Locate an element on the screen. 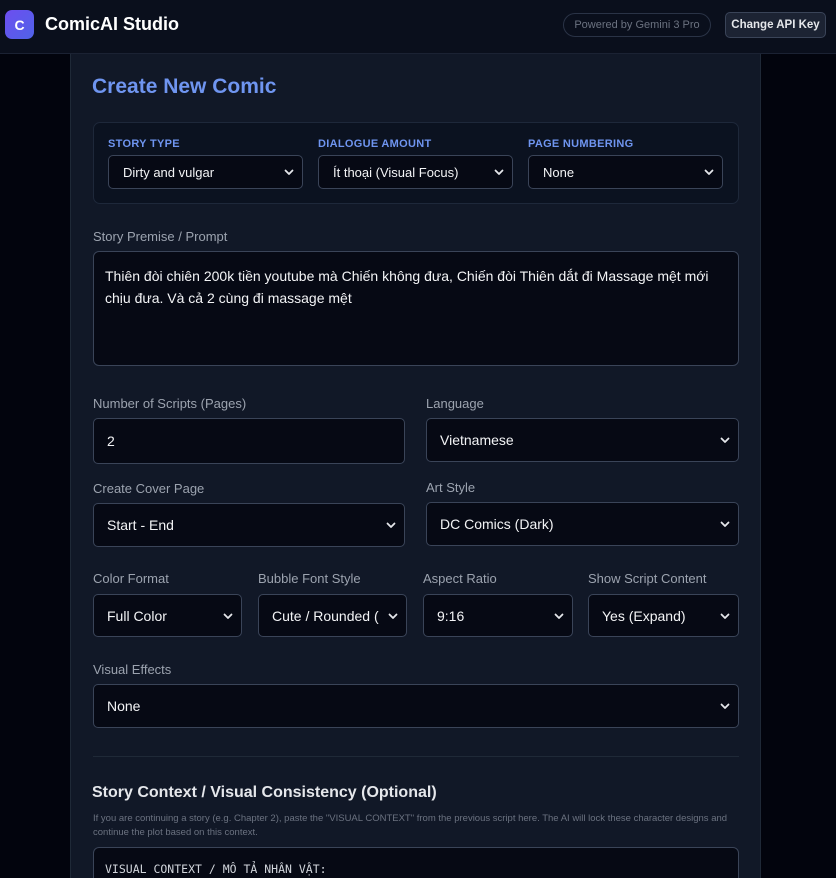  story-type-value: Dirty and vulgar is located at coordinates (169, 172).